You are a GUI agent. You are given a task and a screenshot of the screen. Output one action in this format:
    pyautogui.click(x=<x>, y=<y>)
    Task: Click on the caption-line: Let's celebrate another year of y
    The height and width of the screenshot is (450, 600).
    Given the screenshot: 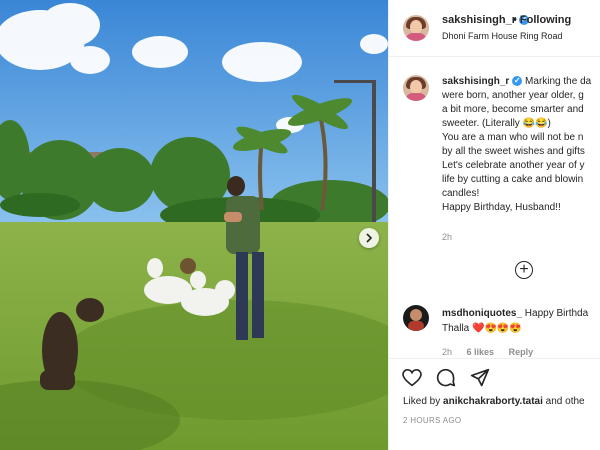 What is the action you would take?
    pyautogui.click(x=513, y=165)
    